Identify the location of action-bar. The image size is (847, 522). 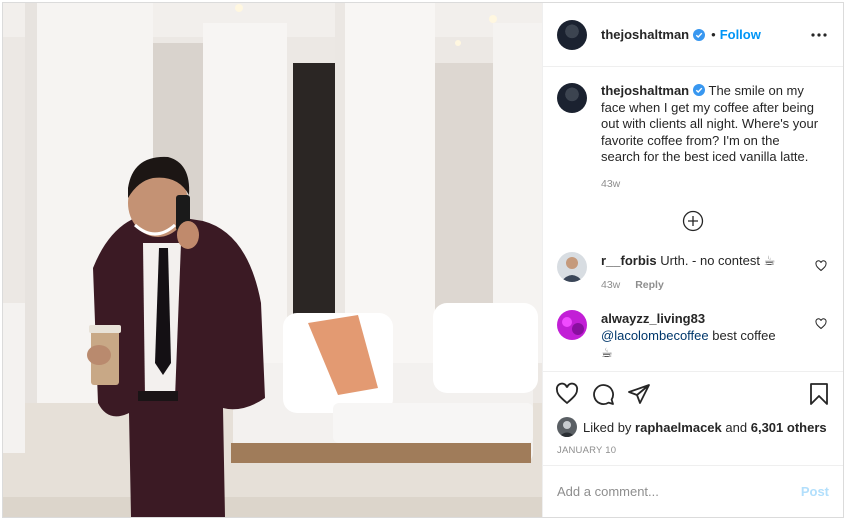
(693, 393).